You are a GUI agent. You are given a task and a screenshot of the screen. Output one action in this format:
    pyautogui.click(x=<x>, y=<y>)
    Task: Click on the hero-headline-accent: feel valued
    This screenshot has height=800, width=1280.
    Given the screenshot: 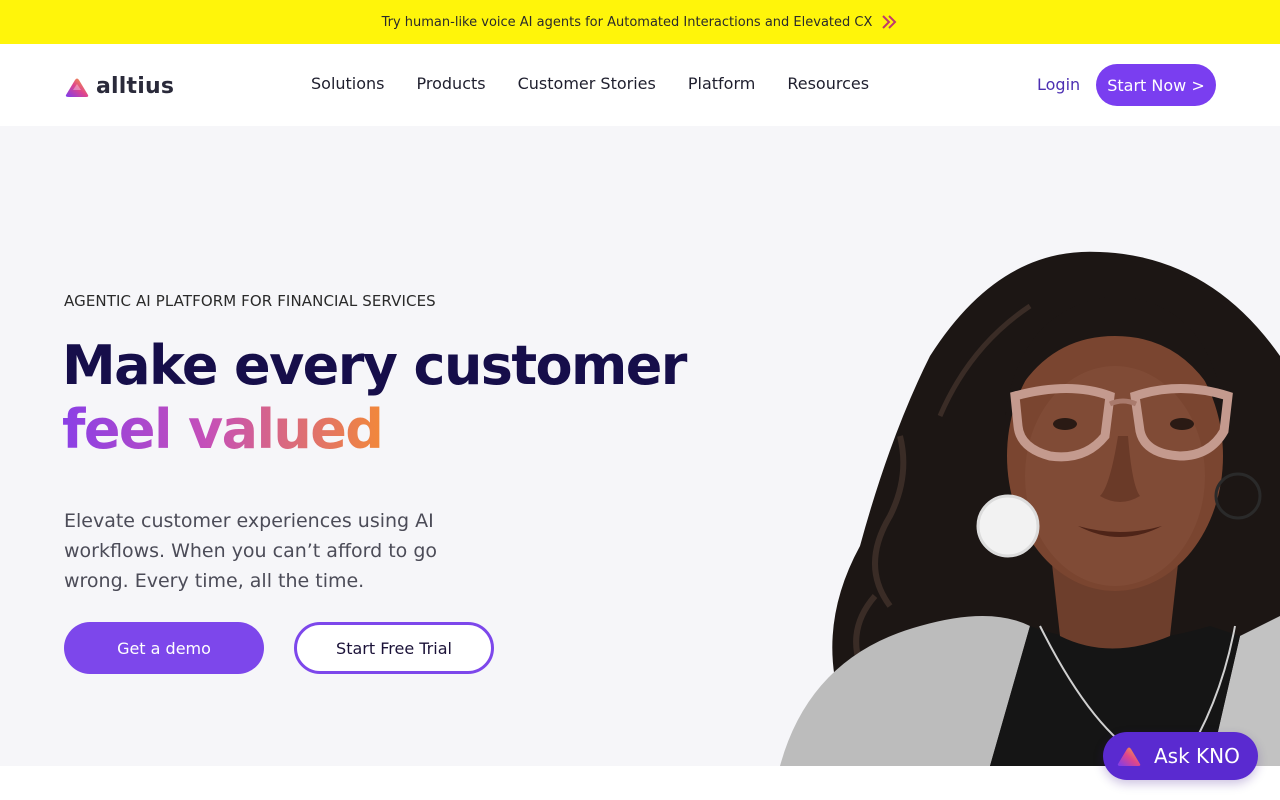 What is the action you would take?
    pyautogui.click(x=223, y=429)
    